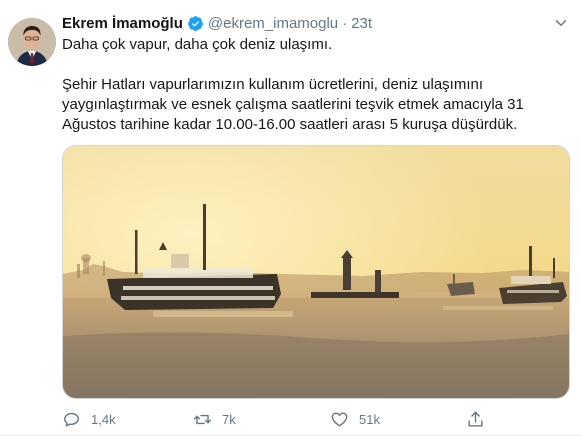 The height and width of the screenshot is (436, 581). I want to click on heart-icon, so click(339, 419).